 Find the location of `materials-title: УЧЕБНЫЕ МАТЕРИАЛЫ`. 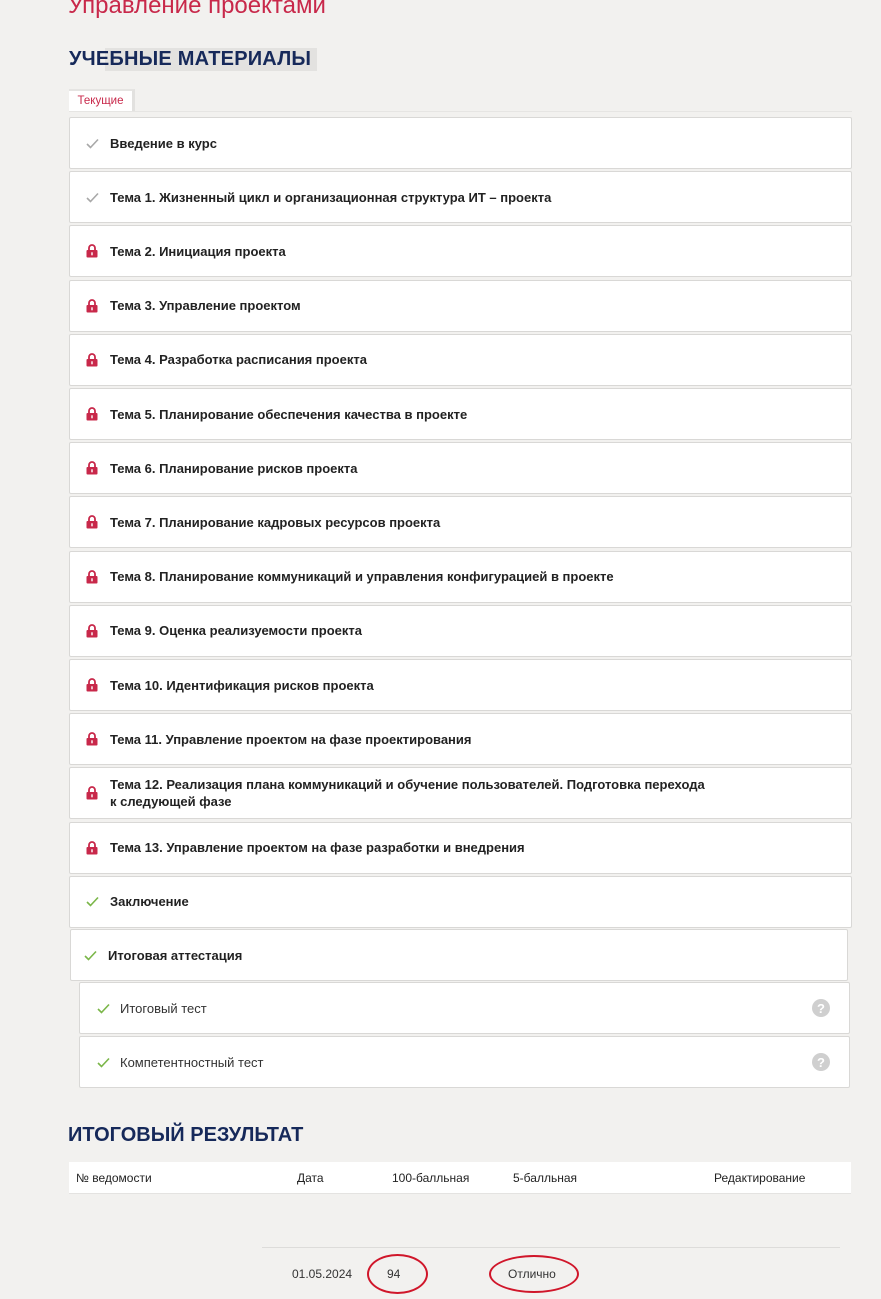

materials-title: УЧЕБНЫЕ МАТЕРИАЛЫ is located at coordinates (193, 59).